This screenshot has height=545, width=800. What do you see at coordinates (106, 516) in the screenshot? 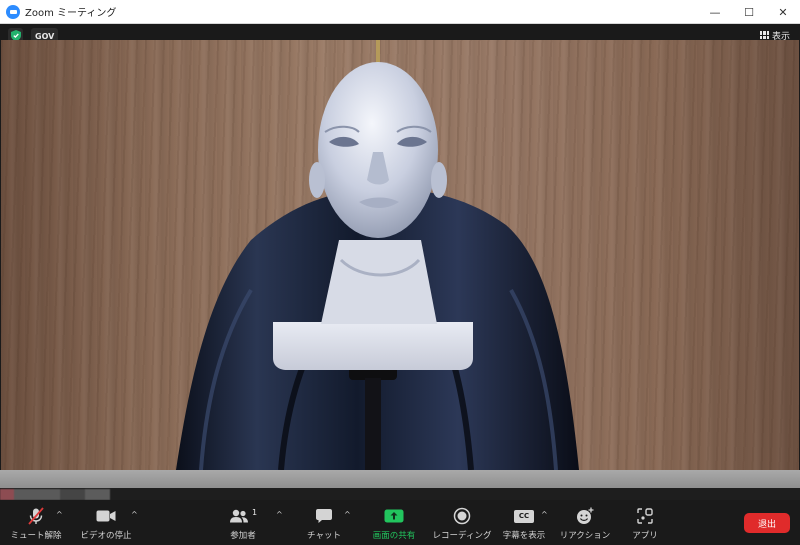
I see `video-camera-icon` at bounding box center [106, 516].